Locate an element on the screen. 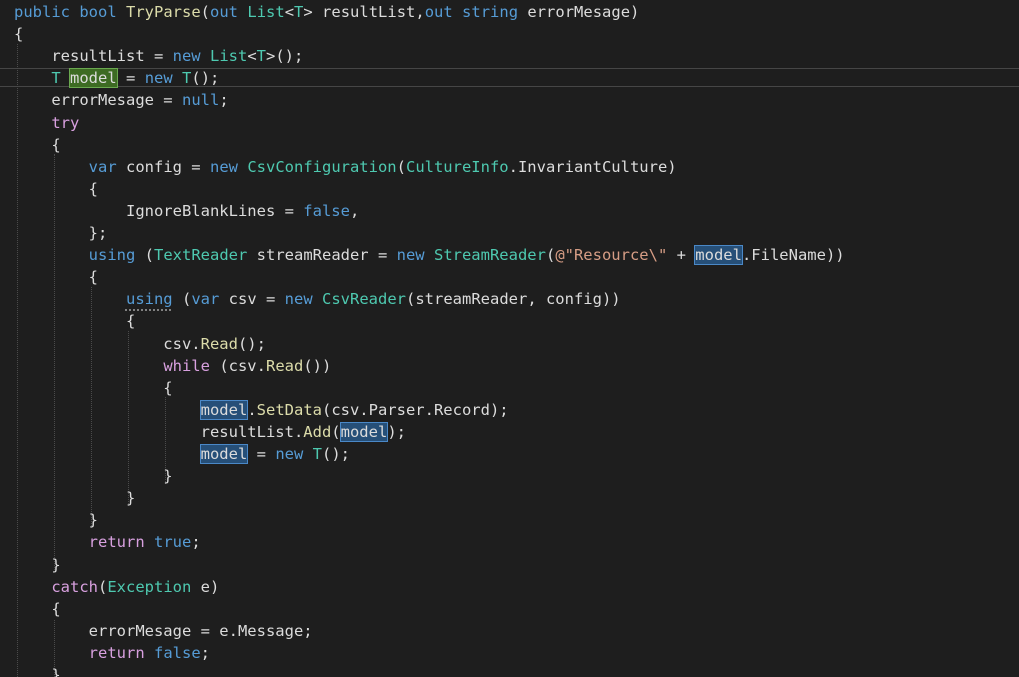  code-token: CultureInfo is located at coordinates (457, 166).